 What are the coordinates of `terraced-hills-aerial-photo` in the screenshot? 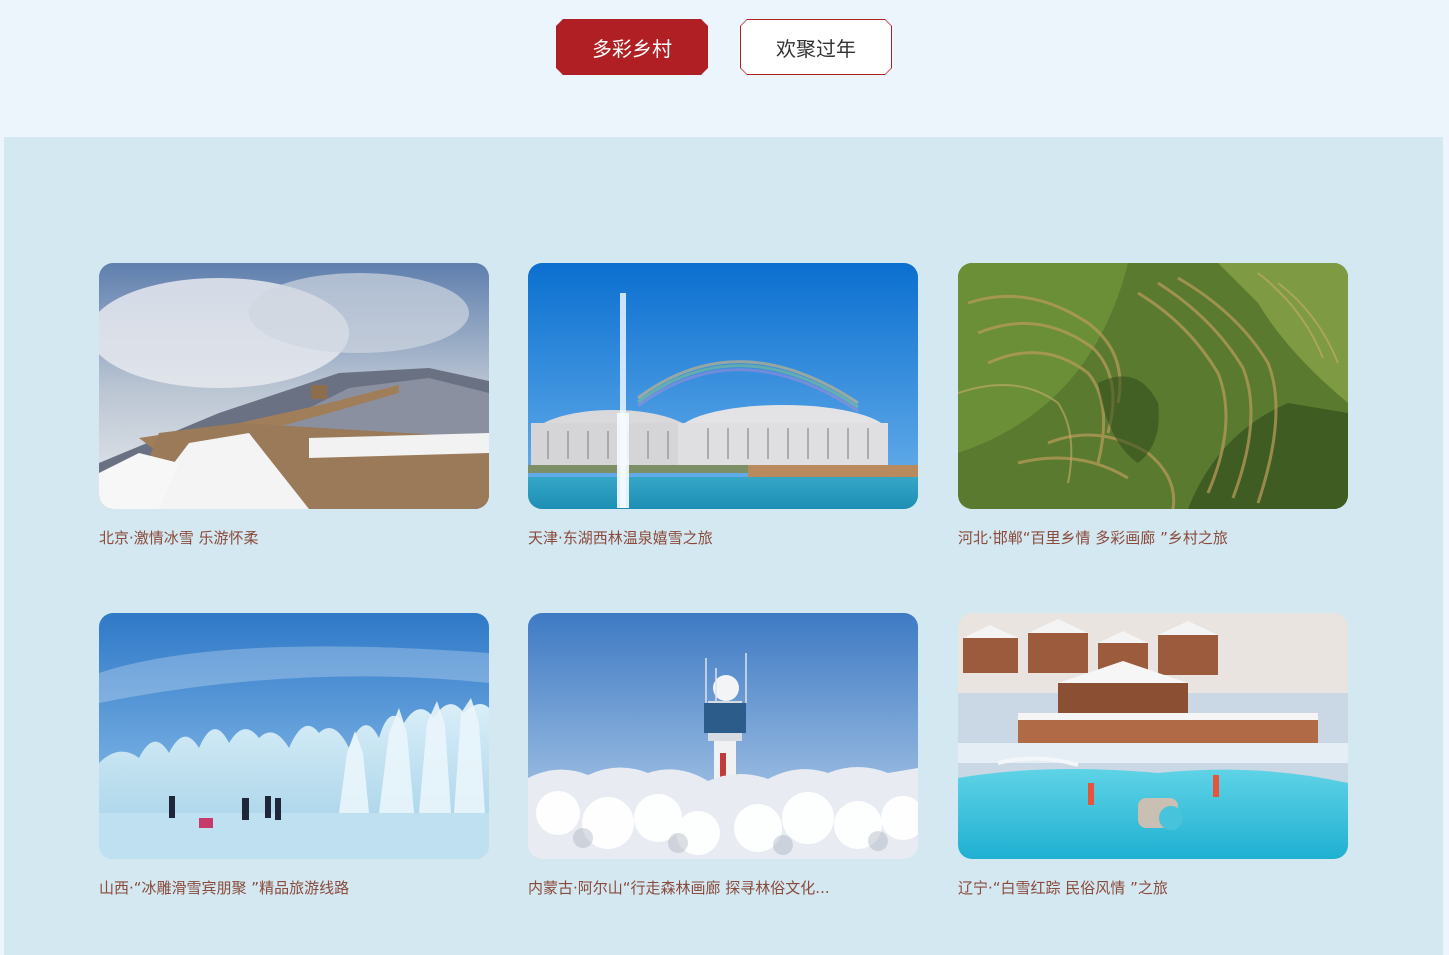 It's located at (1153, 386).